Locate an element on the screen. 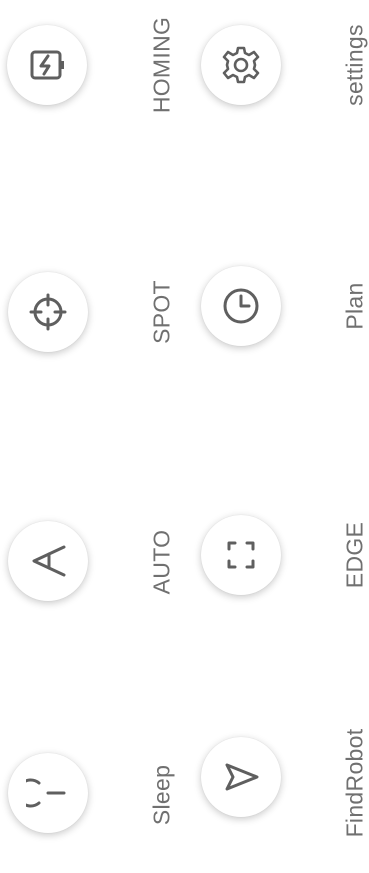 This screenshot has width=369, height=873. findrobot-label: FindRobot is located at coordinates (354, 783).